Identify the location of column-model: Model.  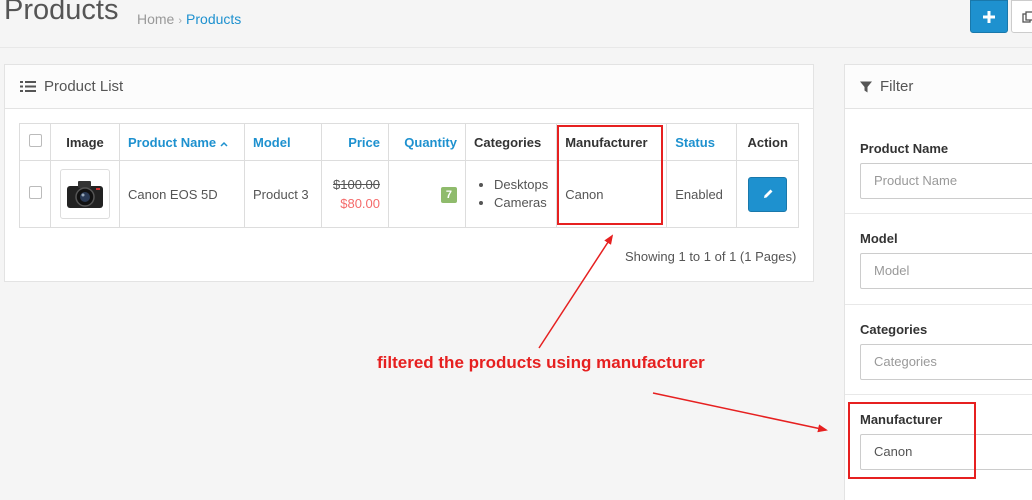
(283, 142).